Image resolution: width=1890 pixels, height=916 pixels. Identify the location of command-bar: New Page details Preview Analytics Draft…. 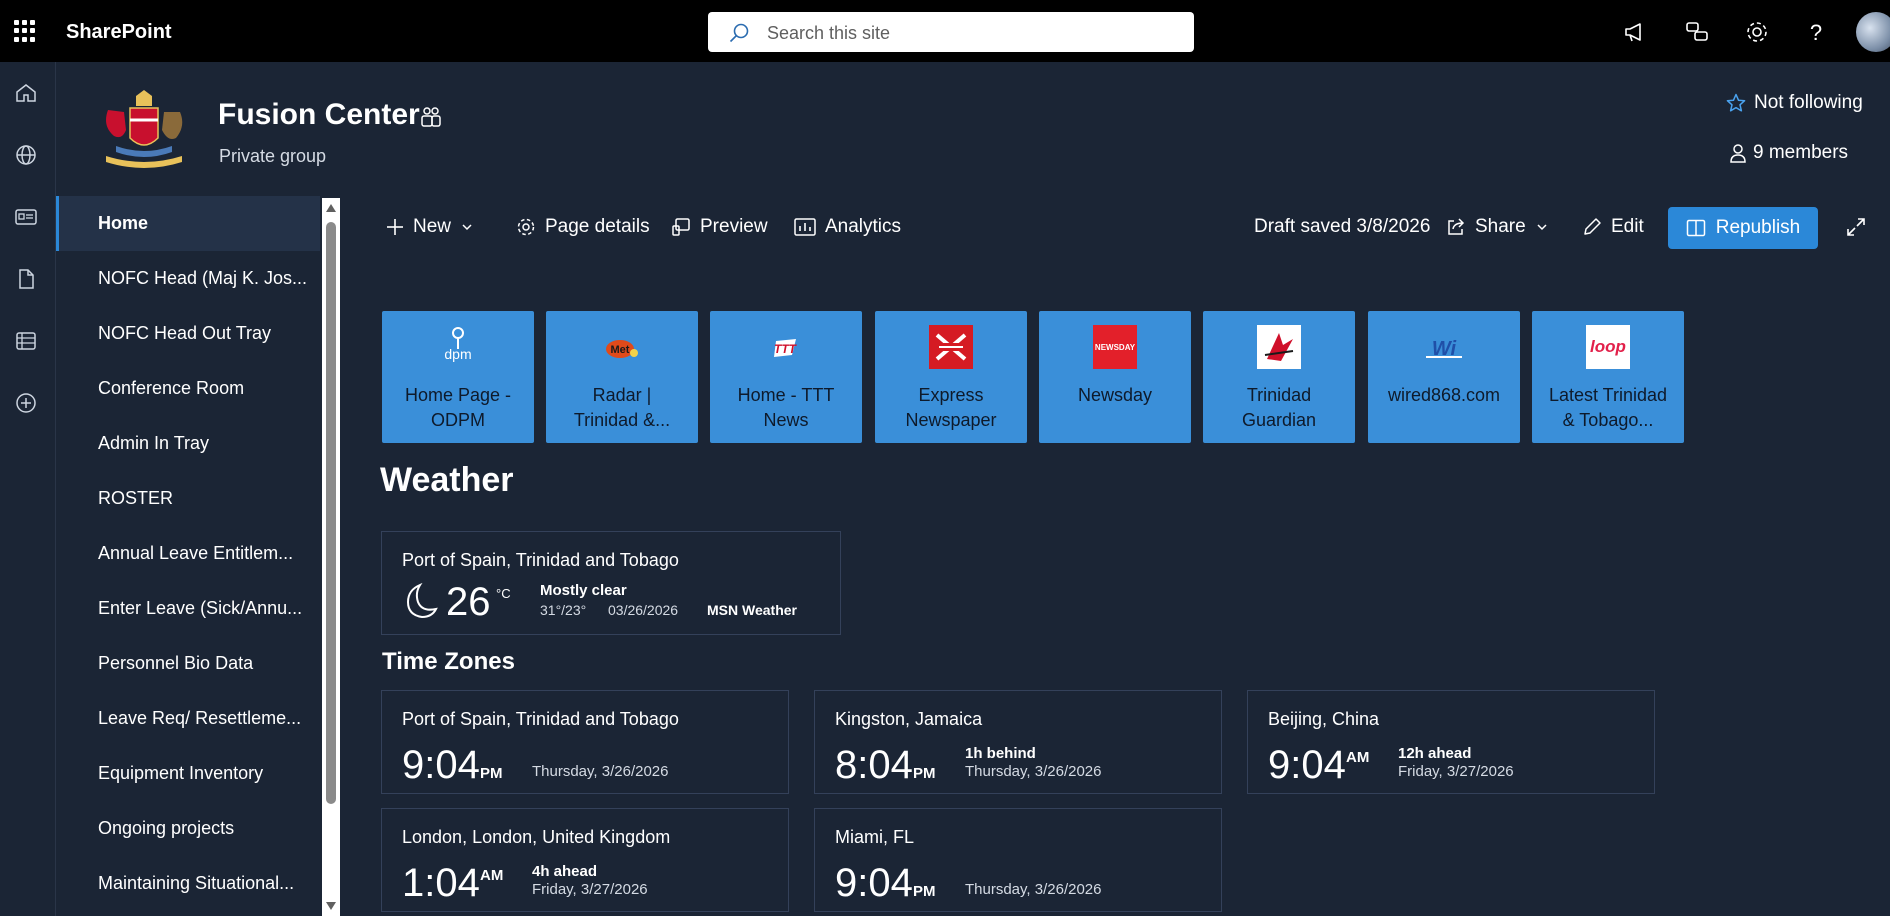
(1115, 227).